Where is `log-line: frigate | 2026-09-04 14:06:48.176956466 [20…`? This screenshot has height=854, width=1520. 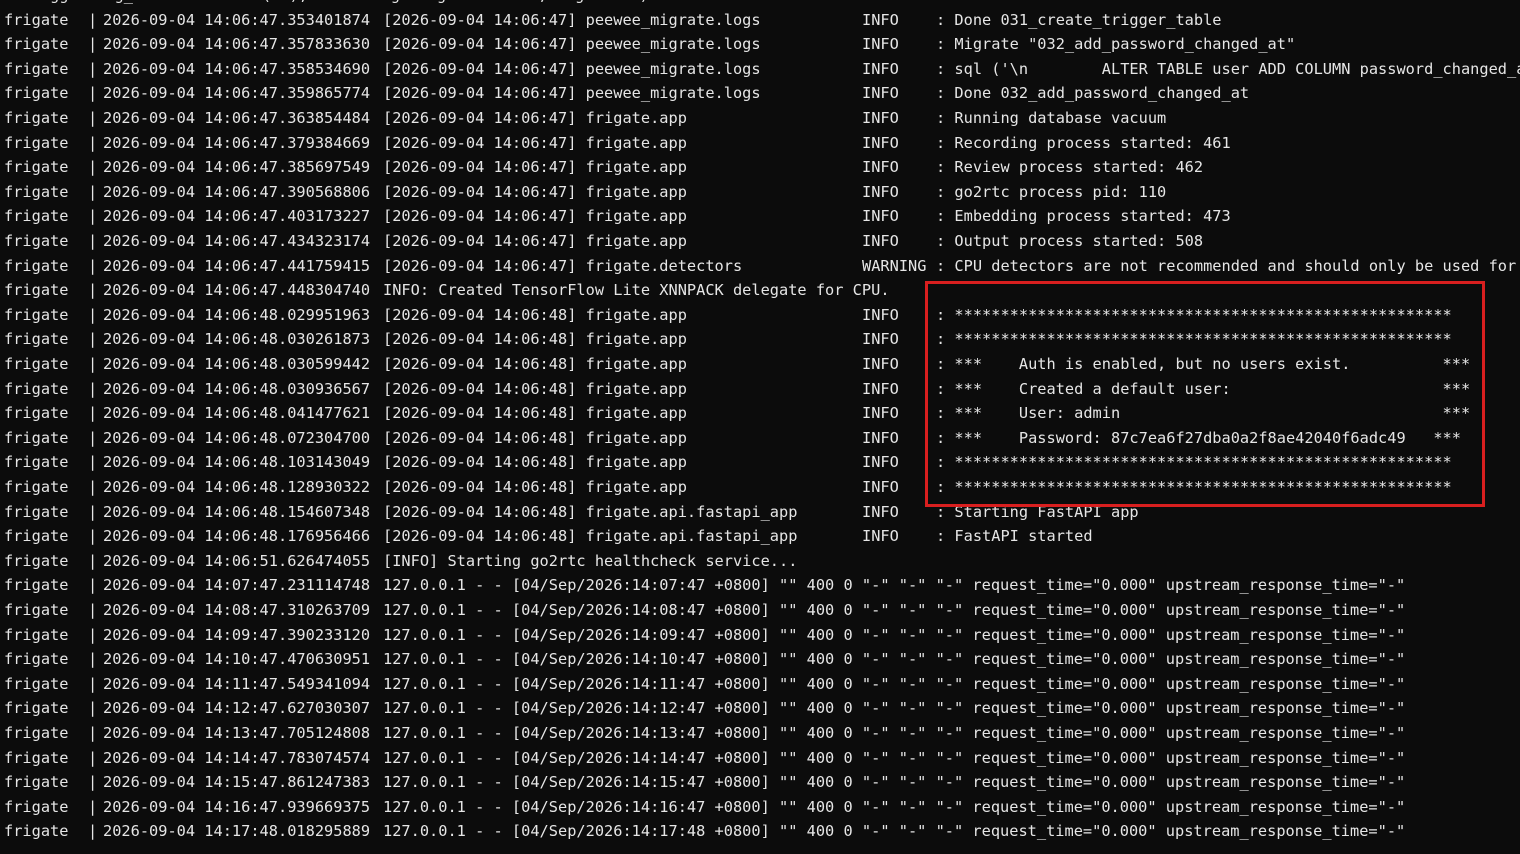 log-line: frigate | 2026-09-04 14:06:48.176956466 [20… is located at coordinates (760, 536).